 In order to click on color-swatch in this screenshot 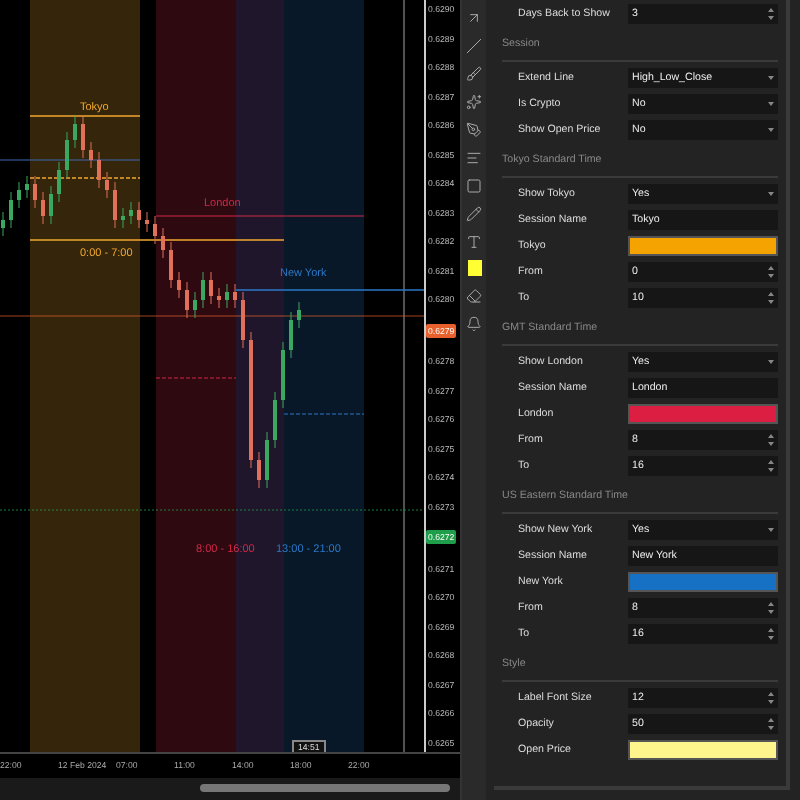, I will do `click(474, 268)`.